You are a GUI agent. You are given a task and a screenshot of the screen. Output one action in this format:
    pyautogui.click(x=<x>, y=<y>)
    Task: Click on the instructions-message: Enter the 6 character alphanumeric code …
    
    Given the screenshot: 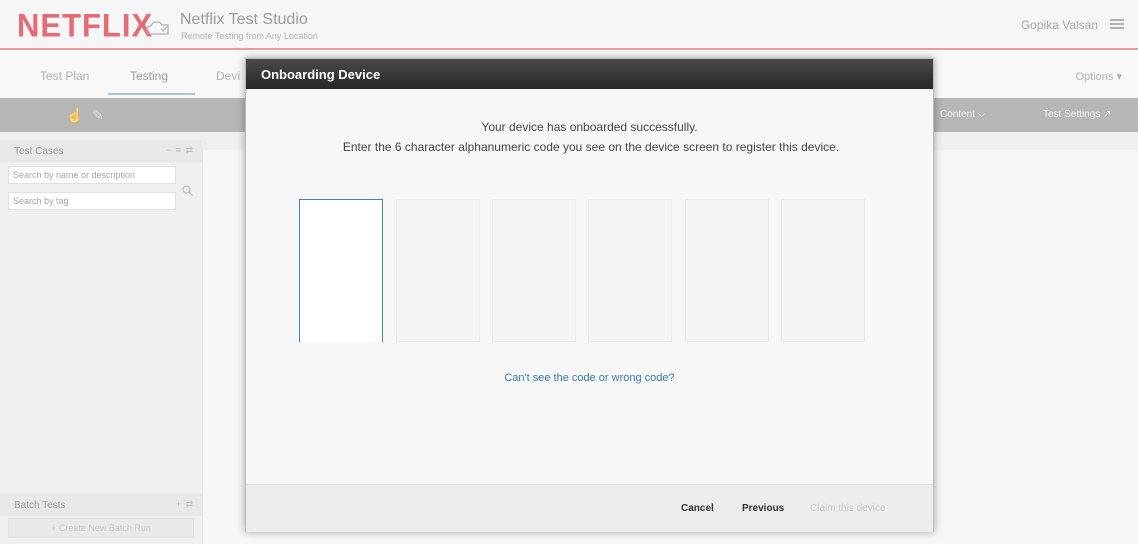 What is the action you would take?
    pyautogui.click(x=591, y=147)
    